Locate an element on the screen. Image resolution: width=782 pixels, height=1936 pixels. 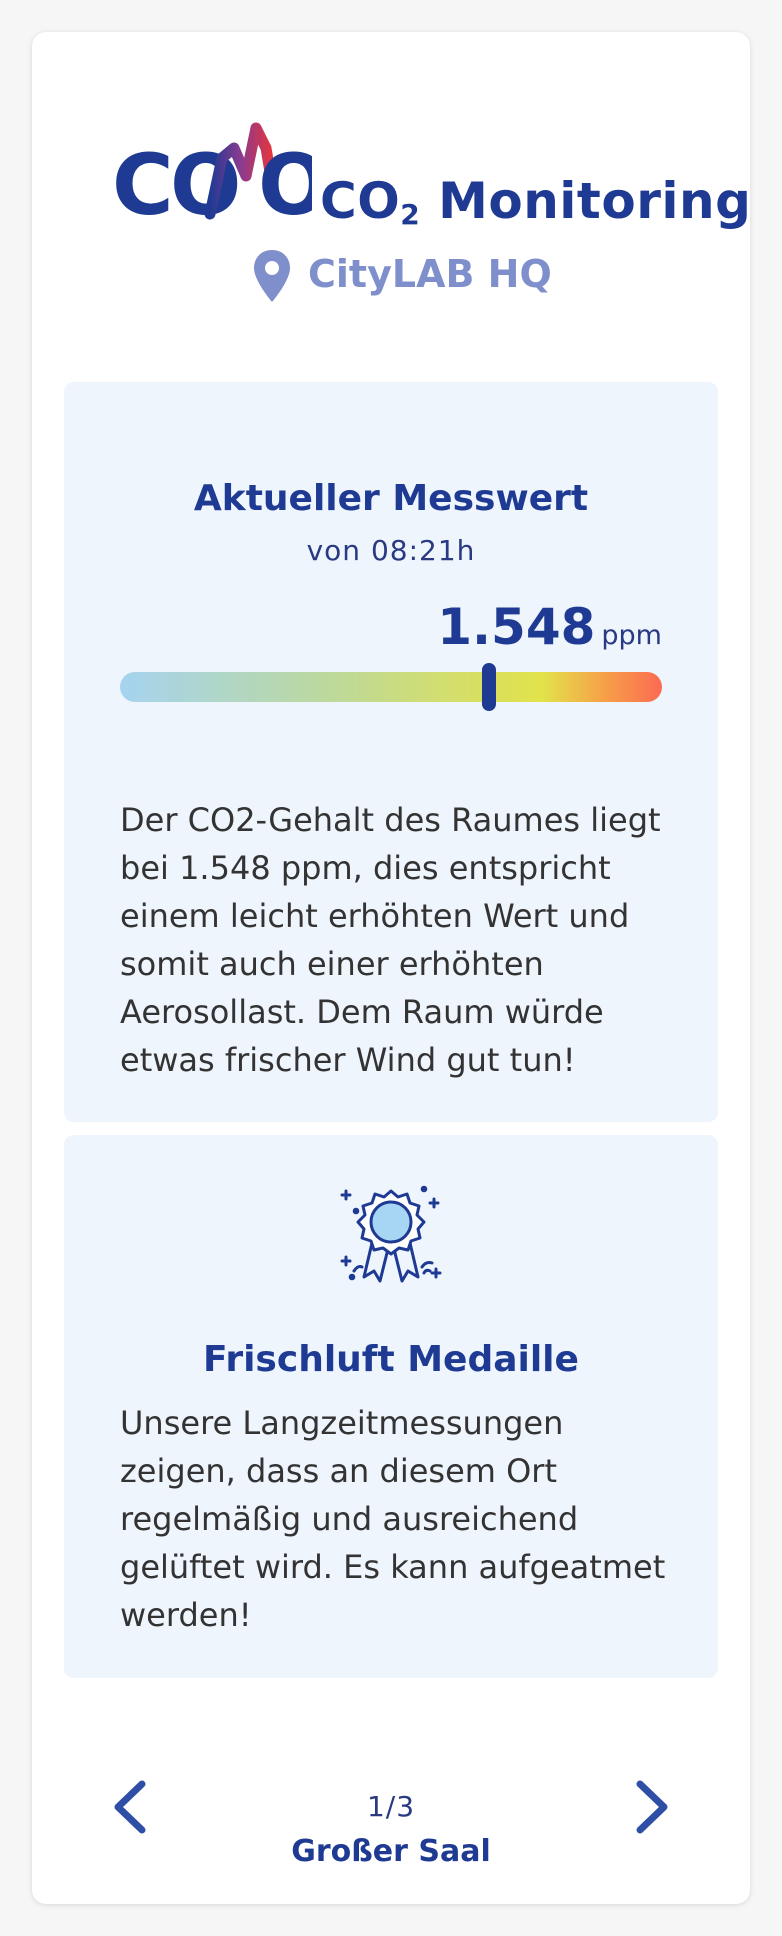
location-name: CityLAB HQ is located at coordinates (430, 274).